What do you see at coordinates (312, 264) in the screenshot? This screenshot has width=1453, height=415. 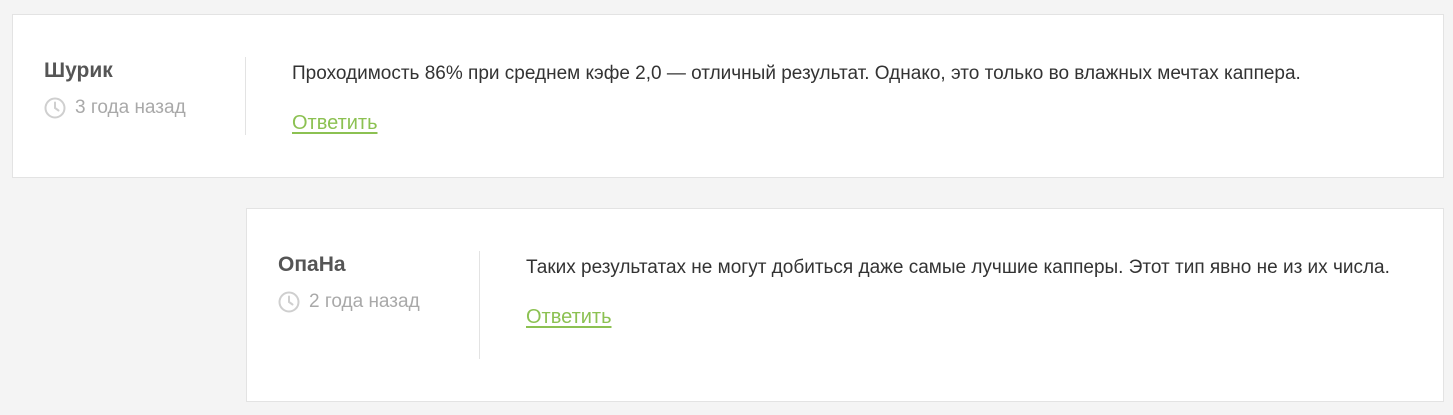 I see `comment-author: ОпаНа` at bounding box center [312, 264].